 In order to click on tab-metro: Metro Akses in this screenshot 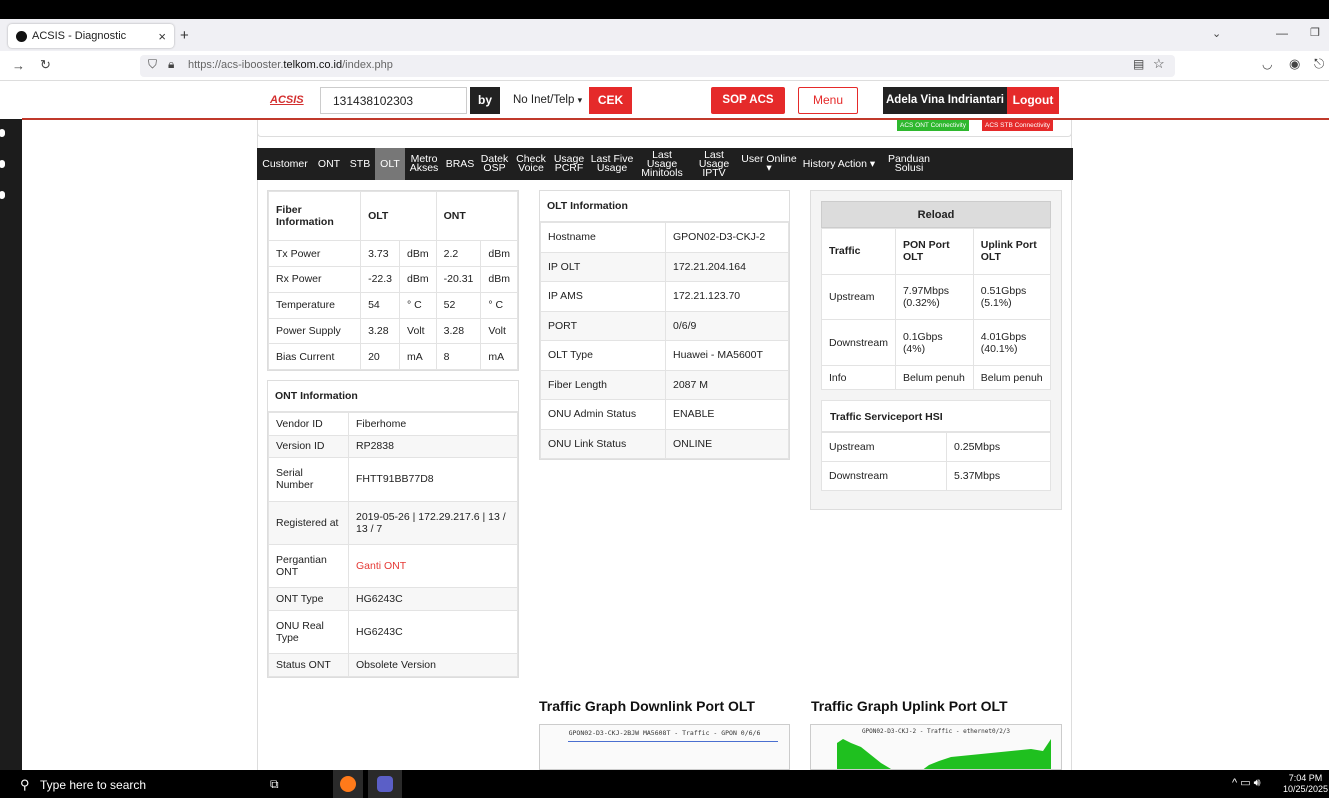, I will do `click(424, 164)`.